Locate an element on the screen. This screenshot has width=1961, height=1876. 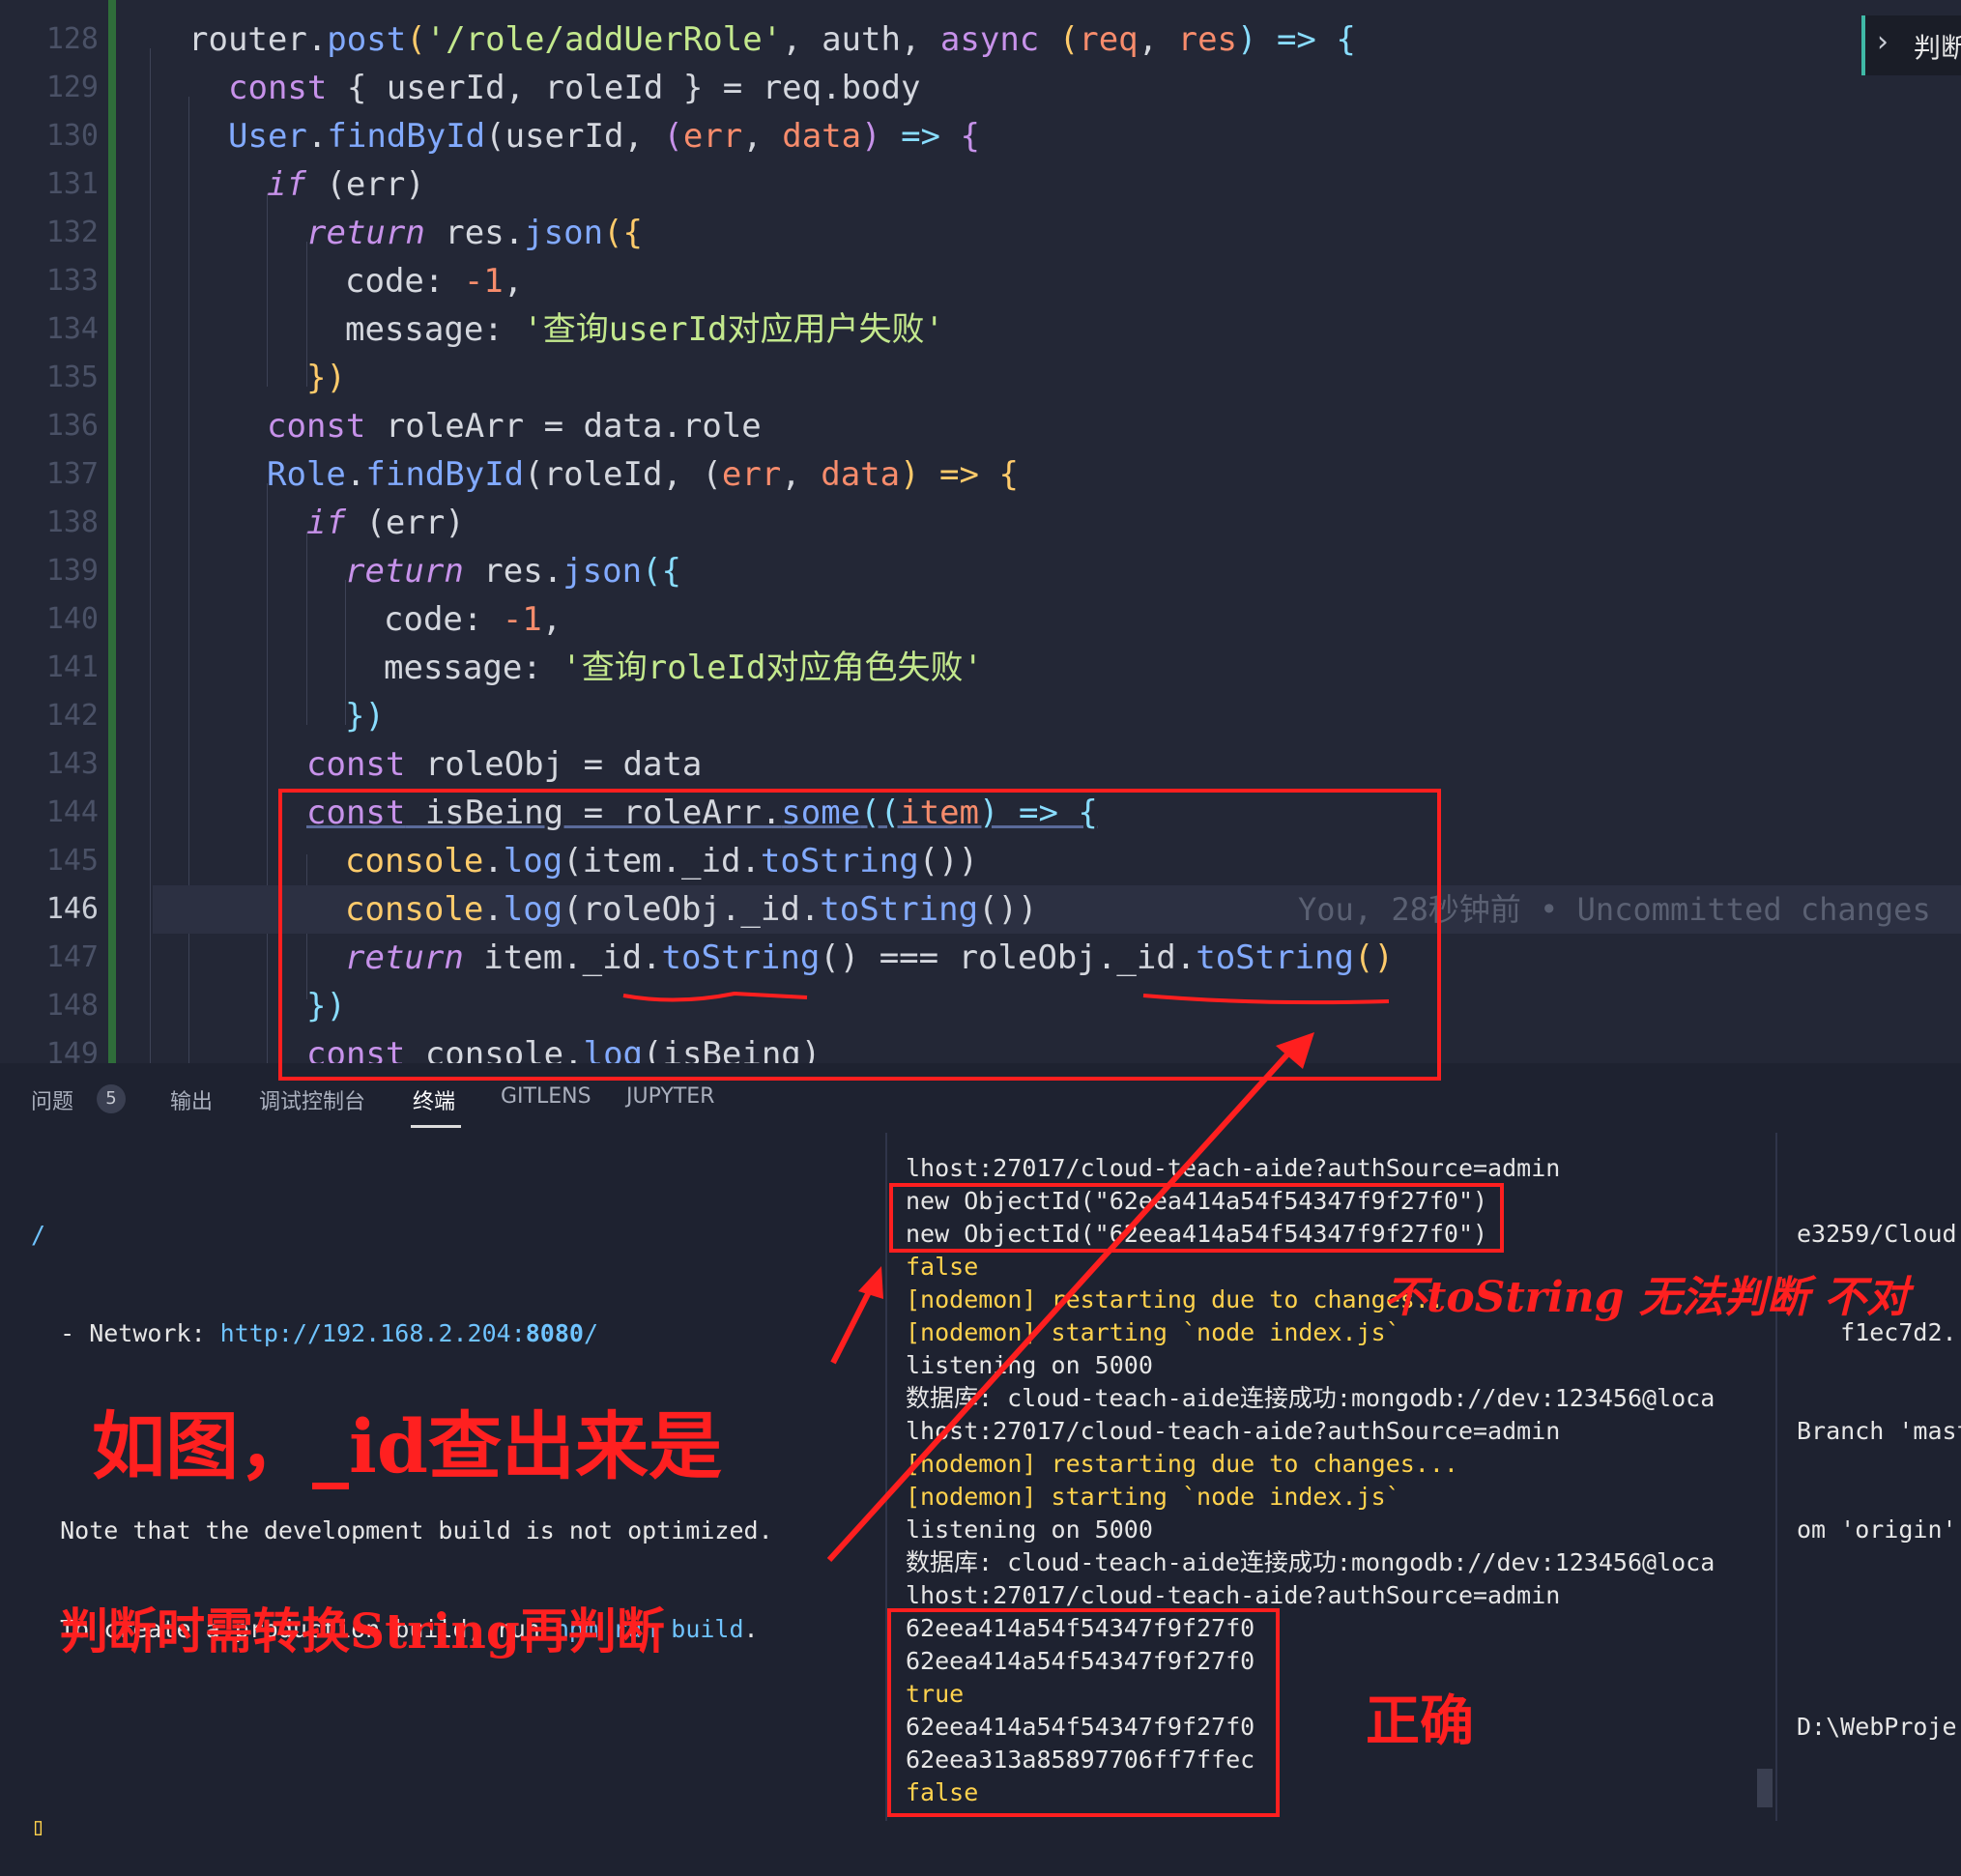
line-number: 145 is located at coordinates (72, 861).